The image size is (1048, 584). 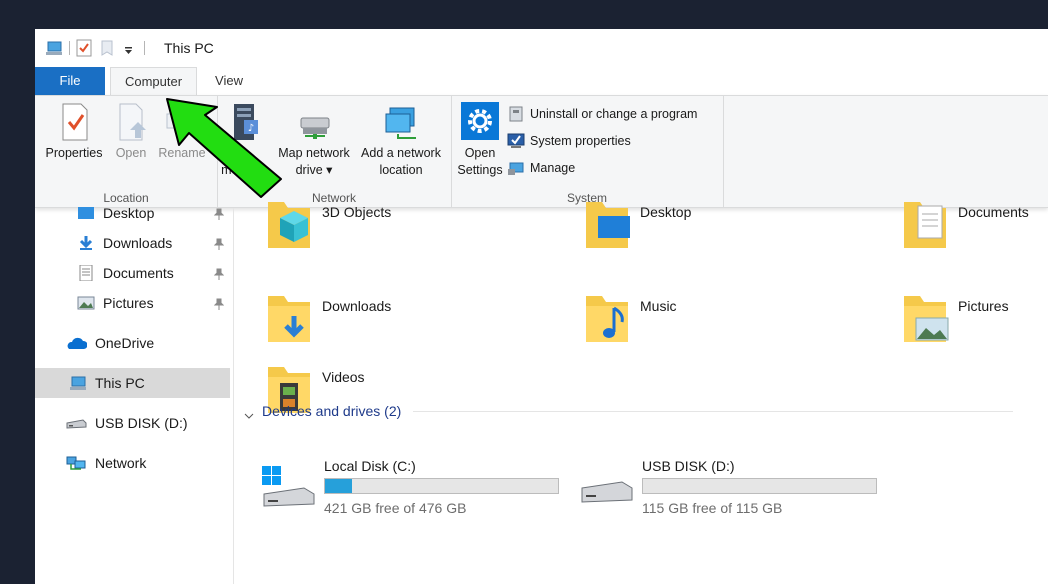 What do you see at coordinates (328, 319) in the screenshot?
I see `folder-downloads: Downloads` at bounding box center [328, 319].